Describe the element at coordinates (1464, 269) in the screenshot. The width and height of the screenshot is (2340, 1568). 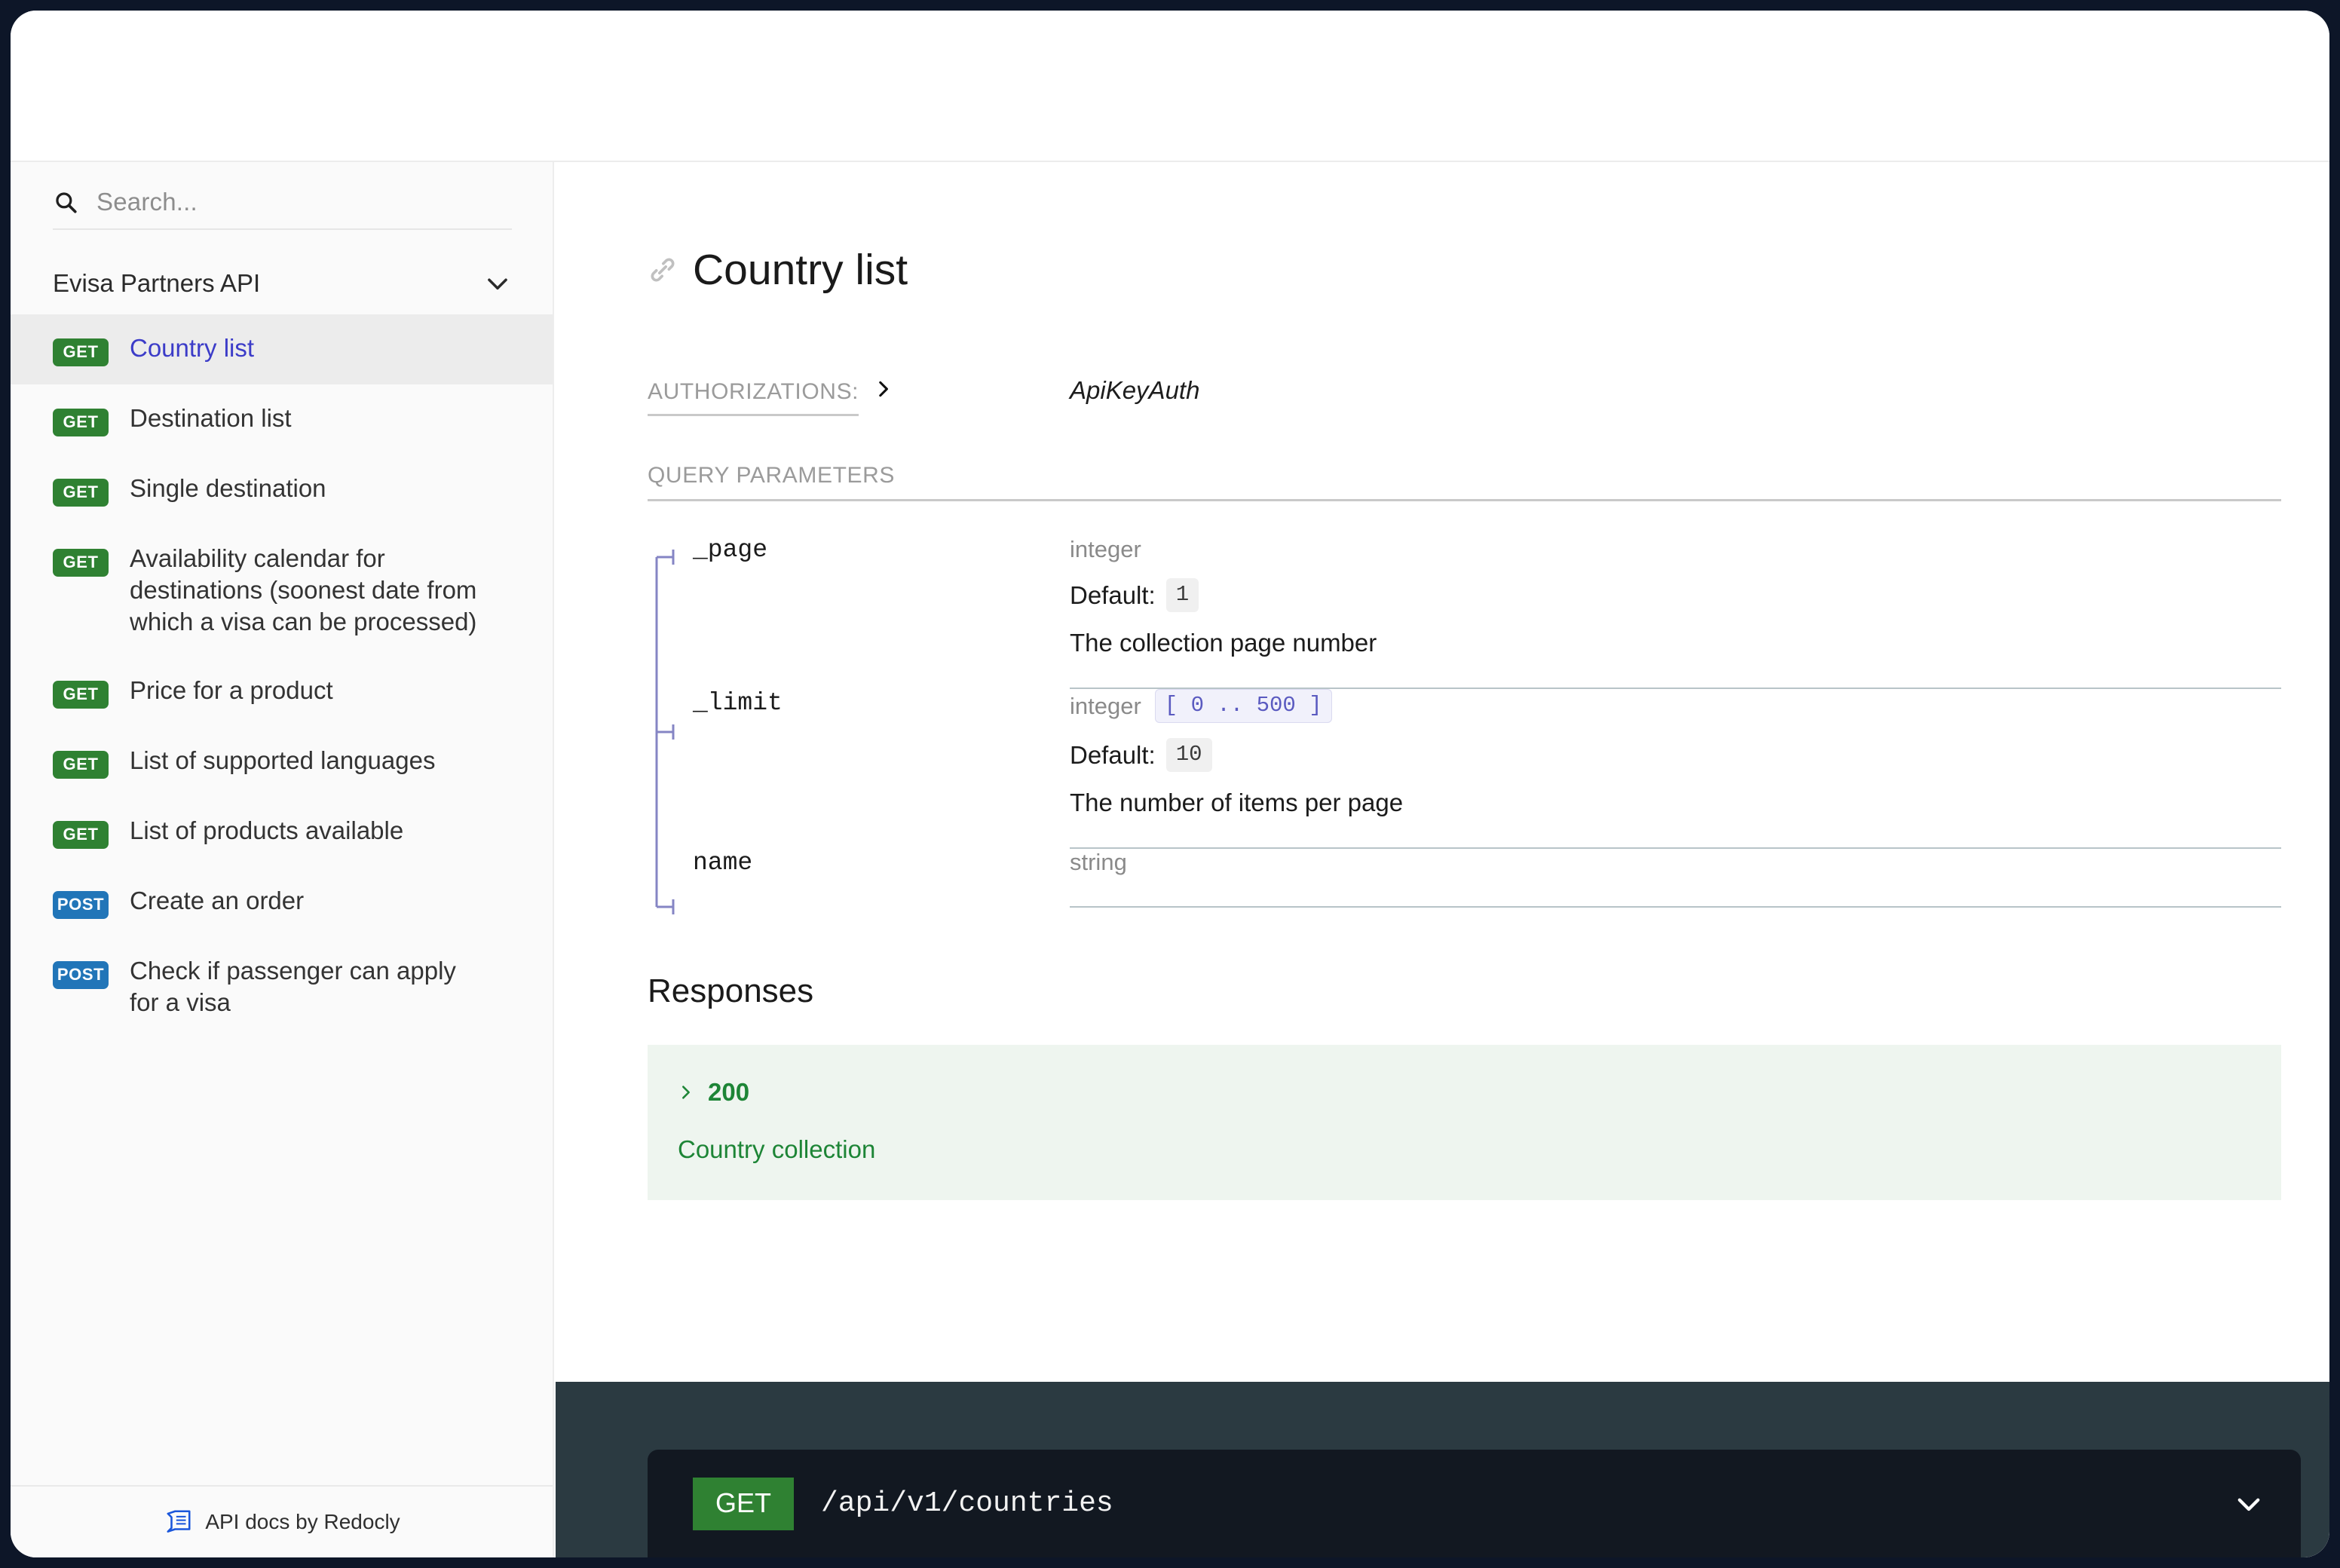
I see `page-title-row: Country list` at that location.